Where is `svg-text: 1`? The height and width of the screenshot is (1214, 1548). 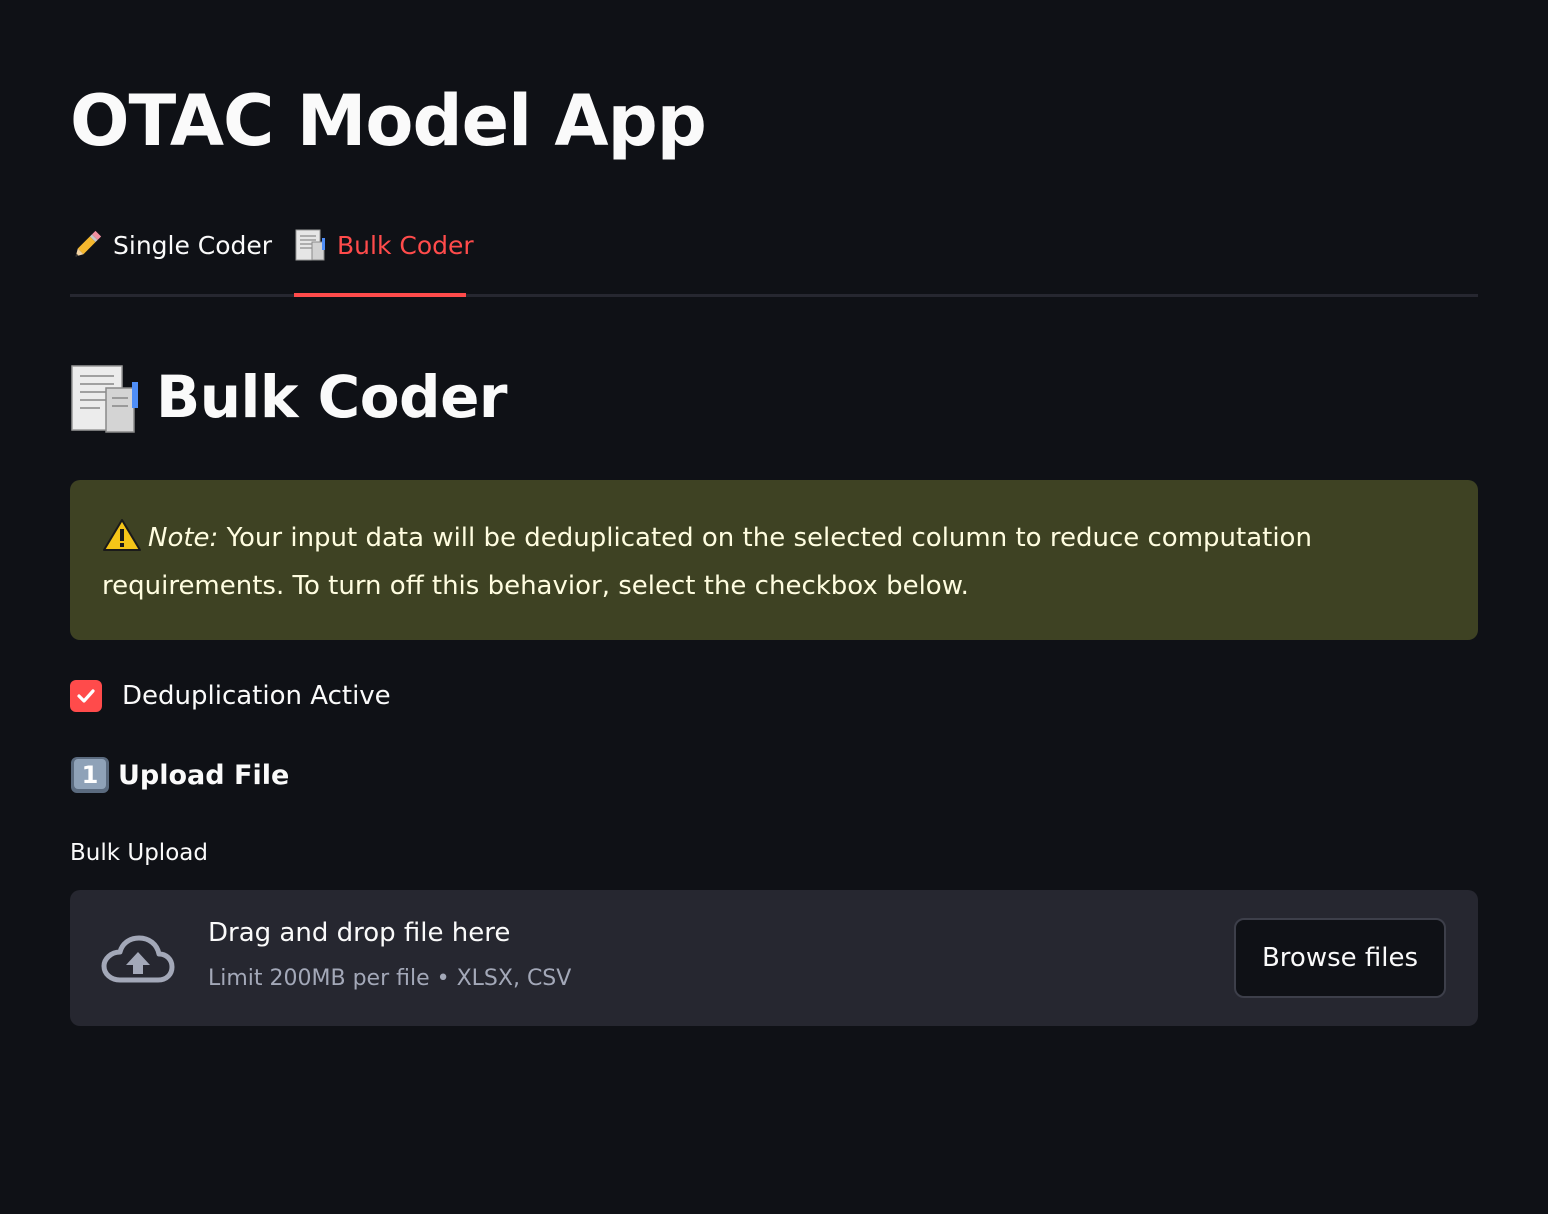 svg-text: 1 is located at coordinates (90, 775).